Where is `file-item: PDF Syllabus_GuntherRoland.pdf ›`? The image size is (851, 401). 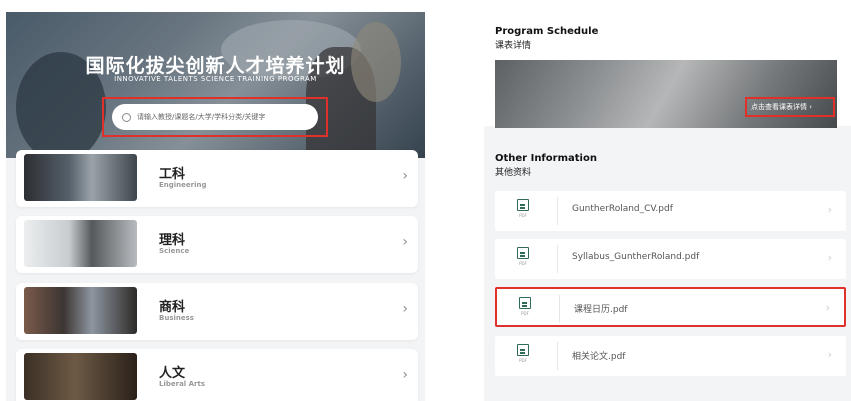 file-item: PDF Syllabus_GuntherRoland.pdf › is located at coordinates (670, 259).